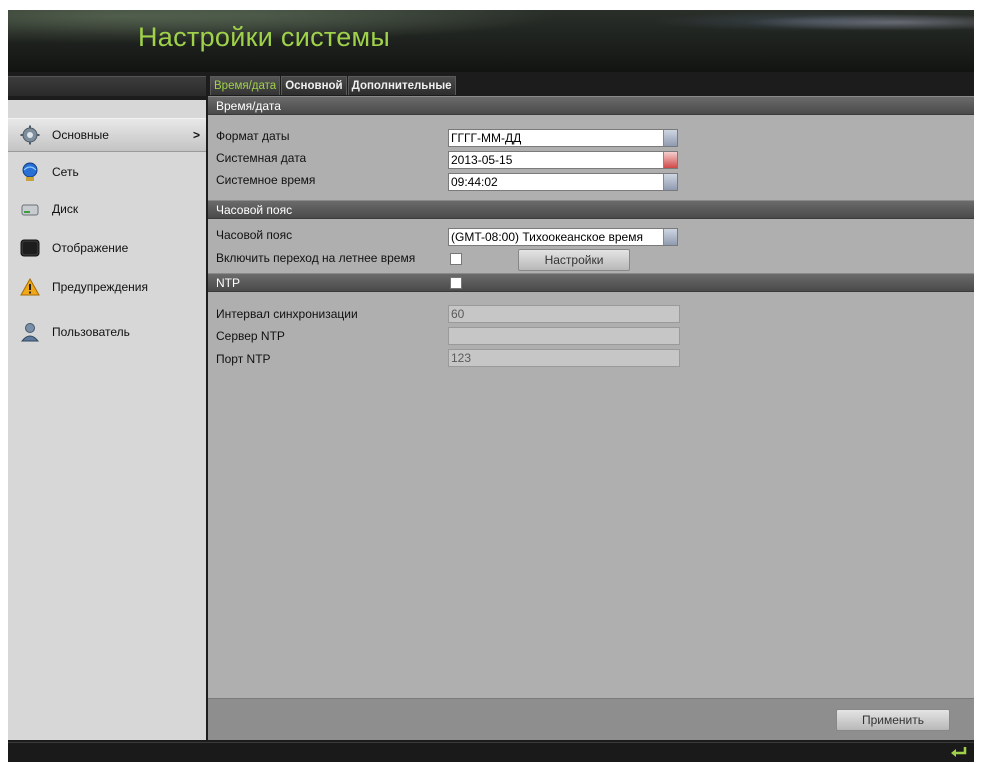 The image size is (982, 763). What do you see at coordinates (591, 282) in the screenshot?
I see `section-header-ntp: NTP` at bounding box center [591, 282].